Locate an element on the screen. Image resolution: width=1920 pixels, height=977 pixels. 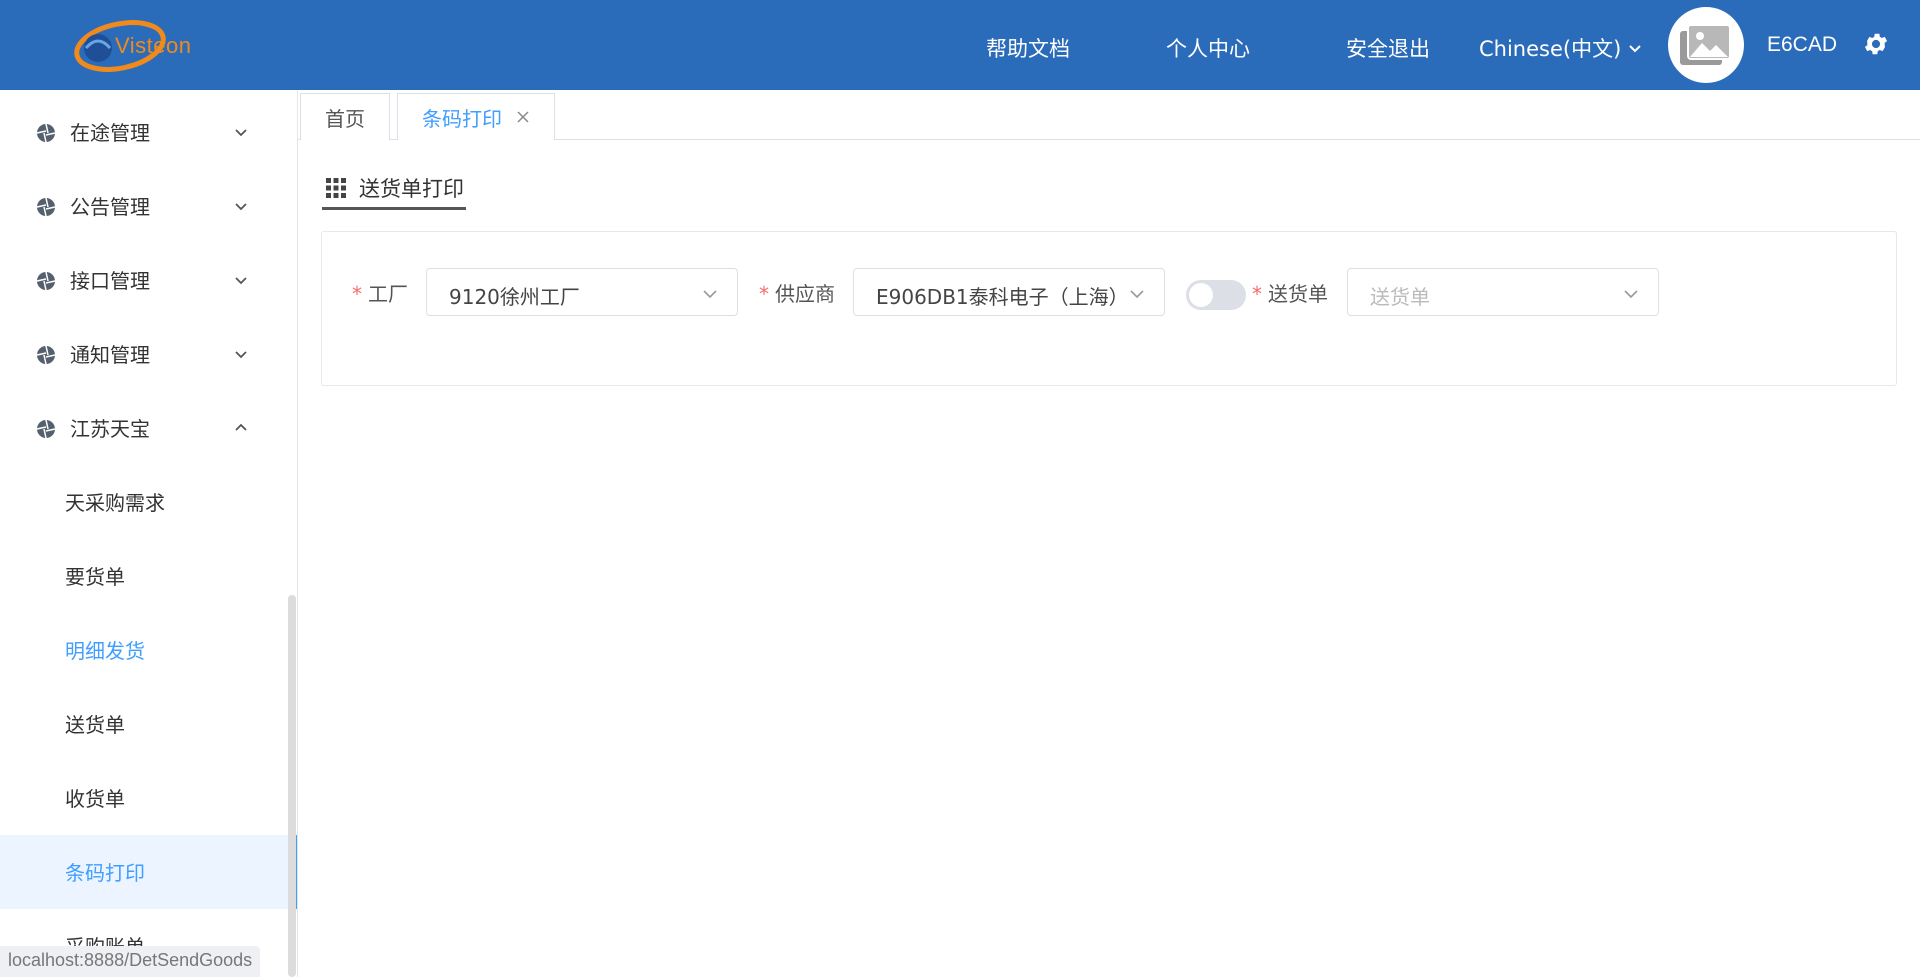
tab-home: 首页 is located at coordinates (345, 116).